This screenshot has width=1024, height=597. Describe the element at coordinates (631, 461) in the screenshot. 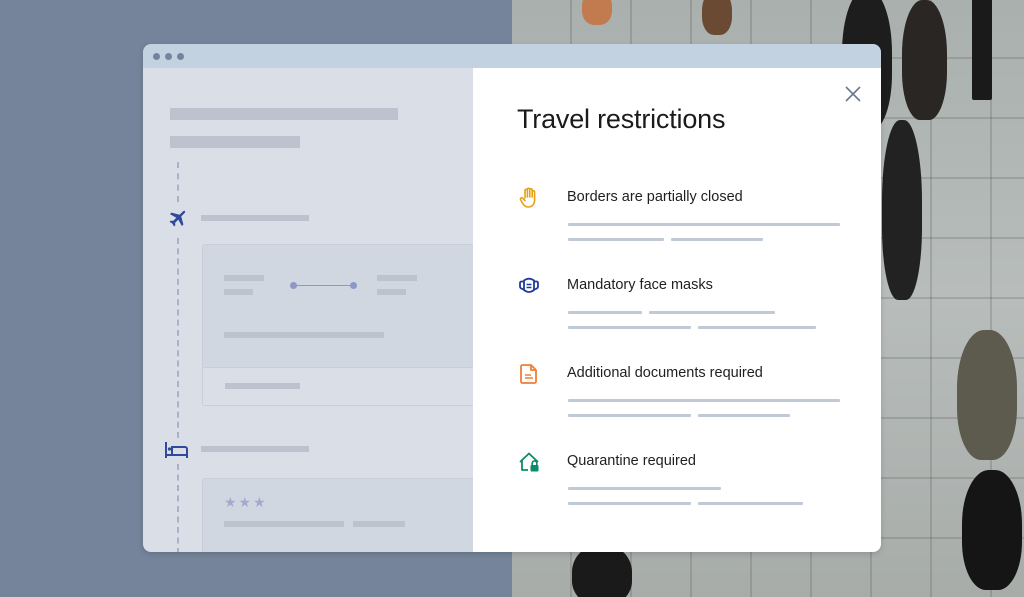

I see `restriction-label: Quarantine required` at that location.